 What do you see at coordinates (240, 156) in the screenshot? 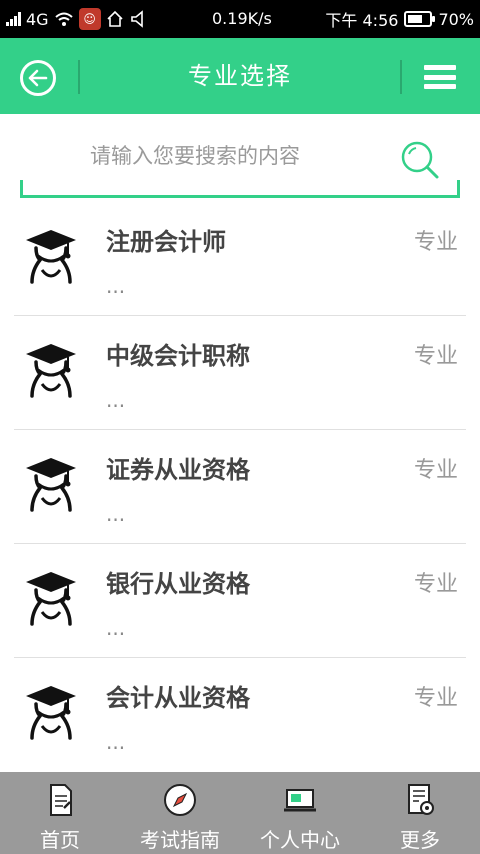
I see `search-input` at bounding box center [240, 156].